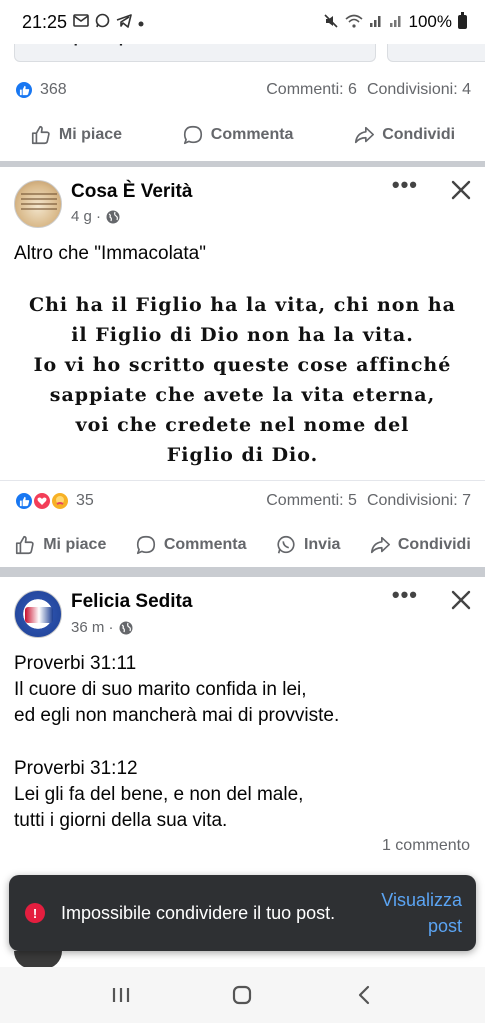 Image resolution: width=485 pixels, height=1023 pixels. I want to click on send-label: Invia, so click(322, 544).